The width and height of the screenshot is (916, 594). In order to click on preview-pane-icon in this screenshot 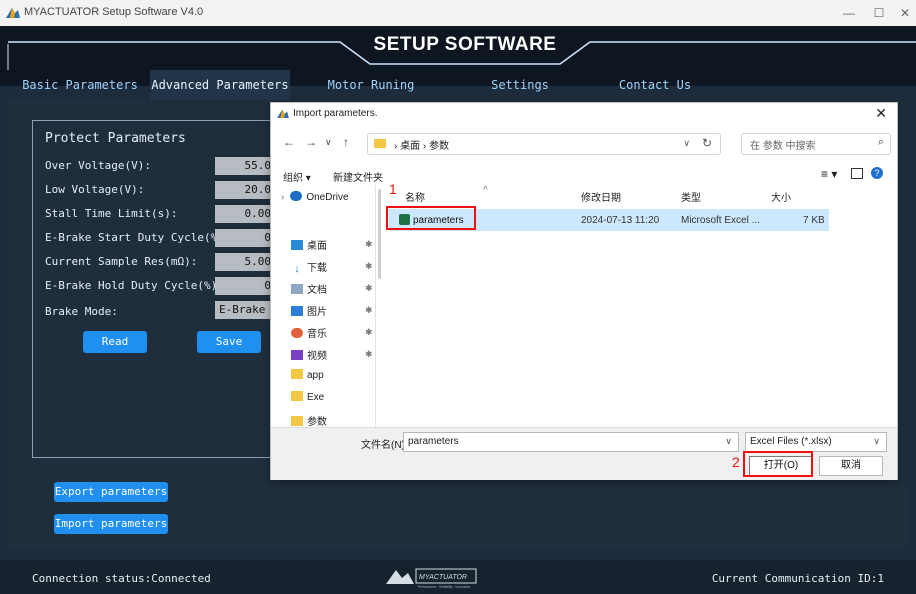, I will do `click(857, 173)`.